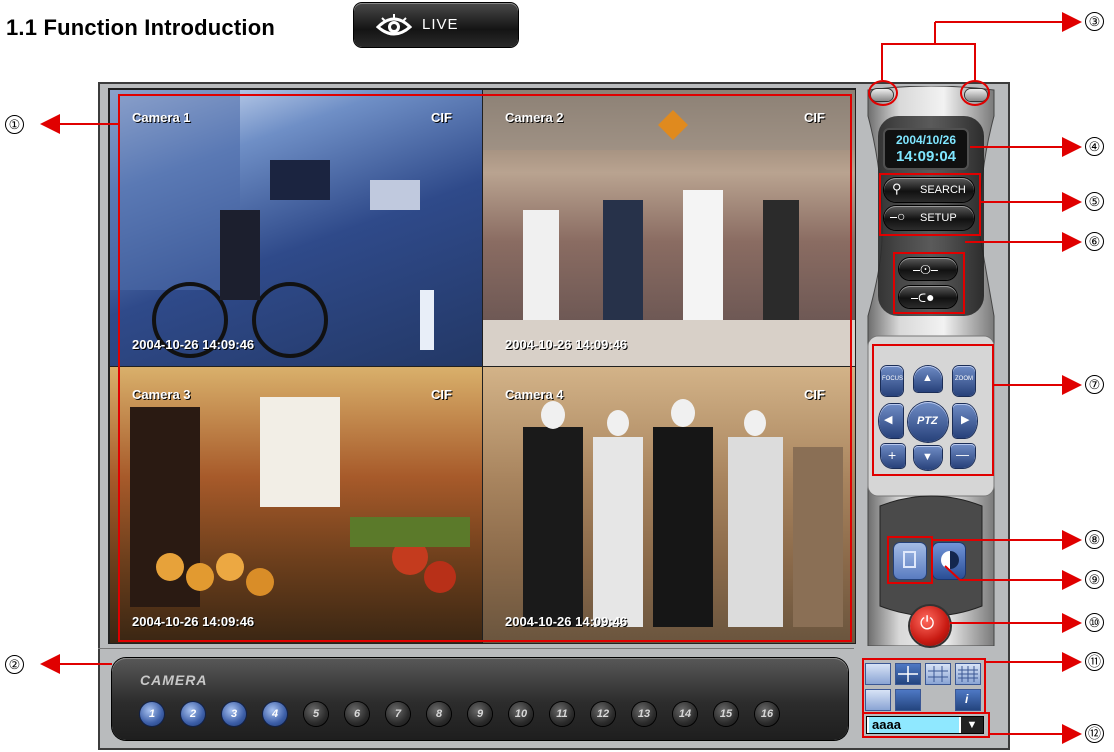 The height and width of the screenshot is (752, 1114). What do you see at coordinates (1094, 539) in the screenshot?
I see `callout-8: ⑧` at bounding box center [1094, 539].